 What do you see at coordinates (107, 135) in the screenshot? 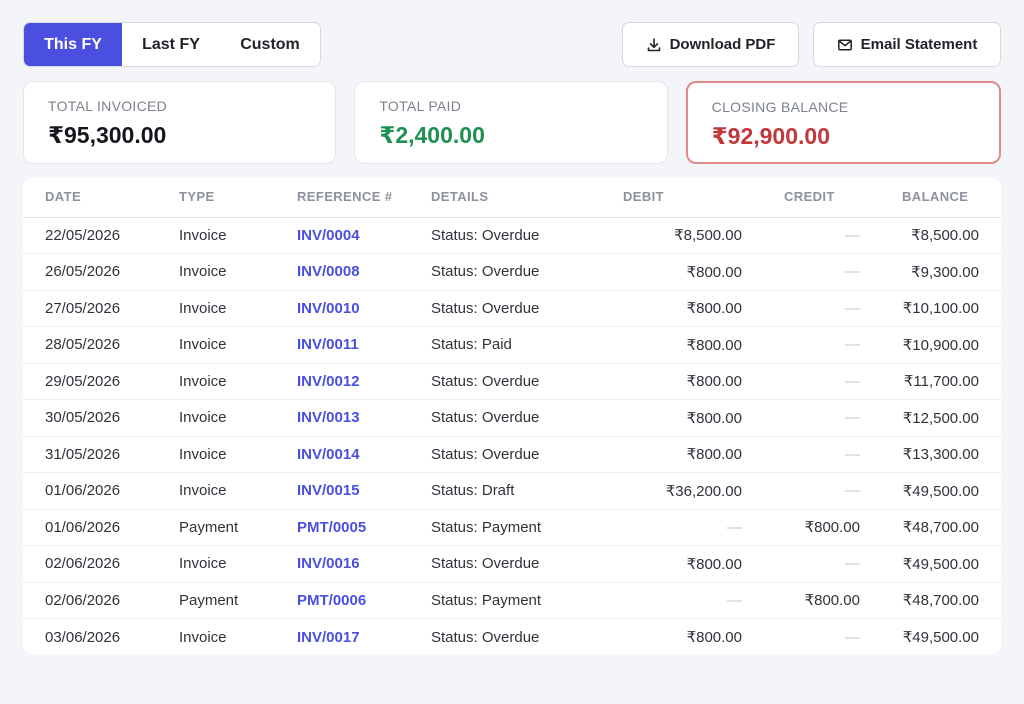
I see `total-invoiced-value: ₹95,300.00` at bounding box center [107, 135].